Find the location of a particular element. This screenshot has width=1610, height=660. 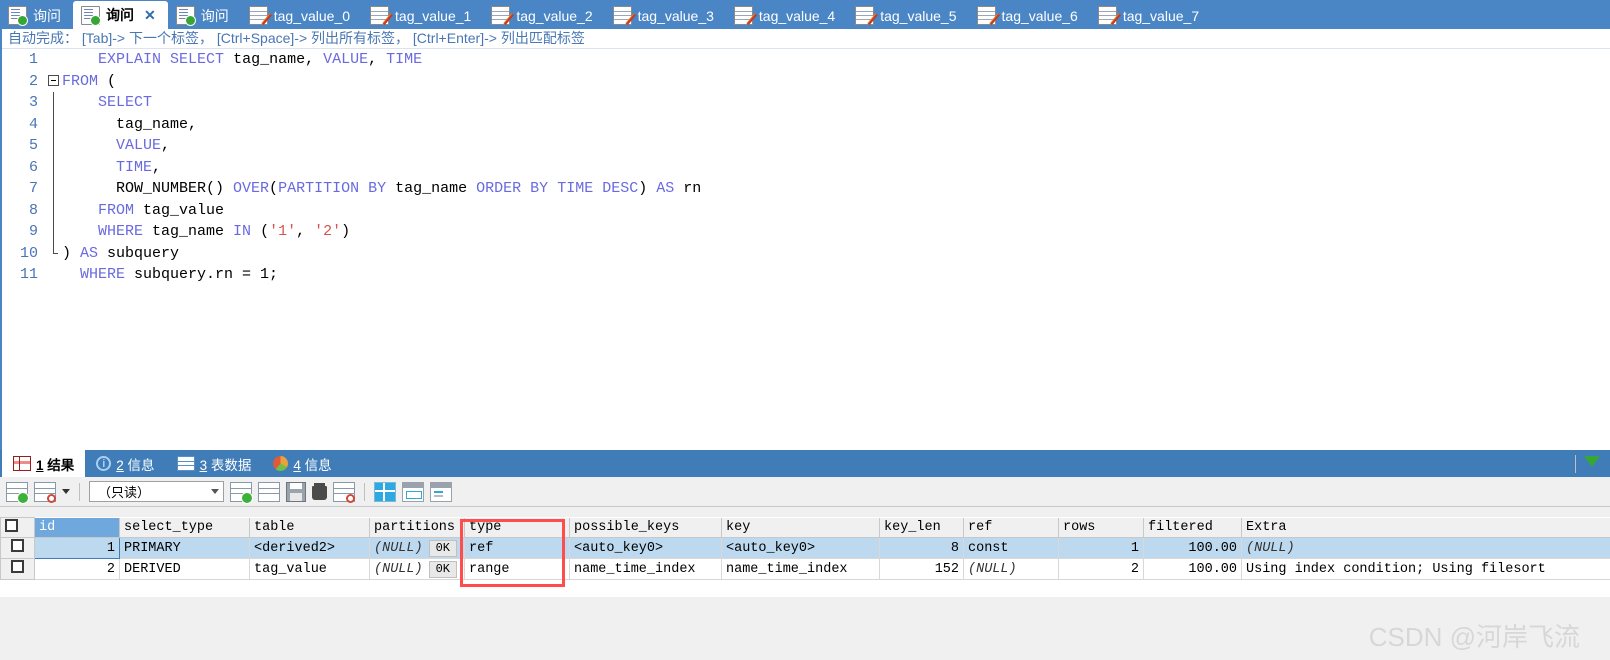

detail-view-icon is located at coordinates (441, 491).